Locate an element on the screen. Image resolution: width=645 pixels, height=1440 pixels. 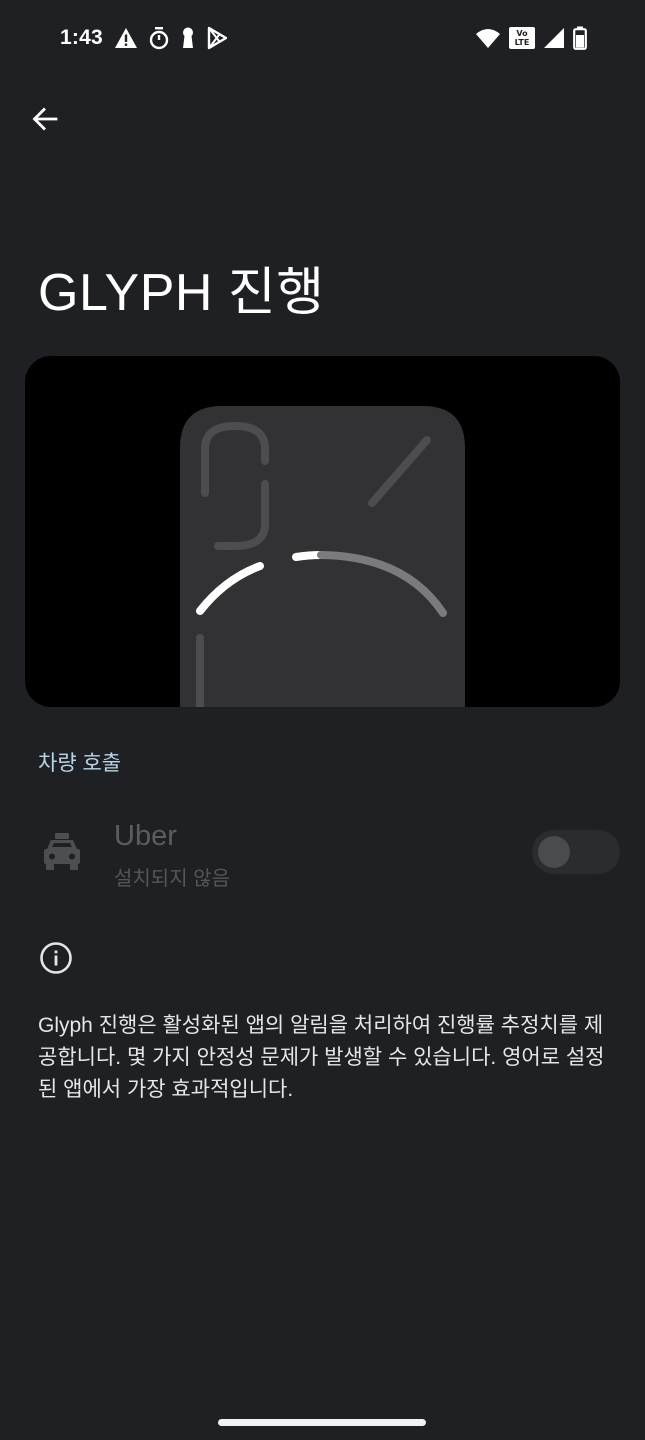
page-title: GLYPH 진행 is located at coordinates (181, 293).